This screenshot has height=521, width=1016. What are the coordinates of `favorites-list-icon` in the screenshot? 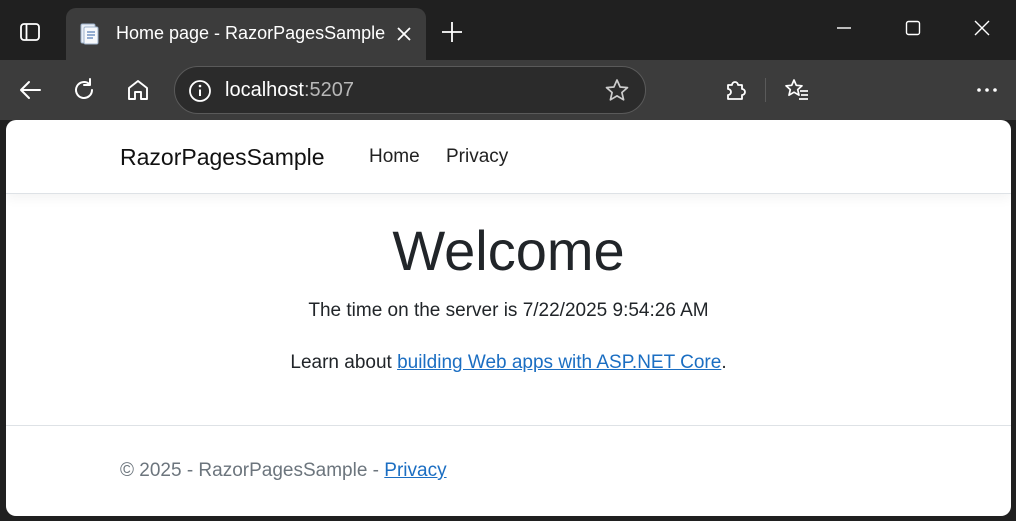 It's located at (797, 90).